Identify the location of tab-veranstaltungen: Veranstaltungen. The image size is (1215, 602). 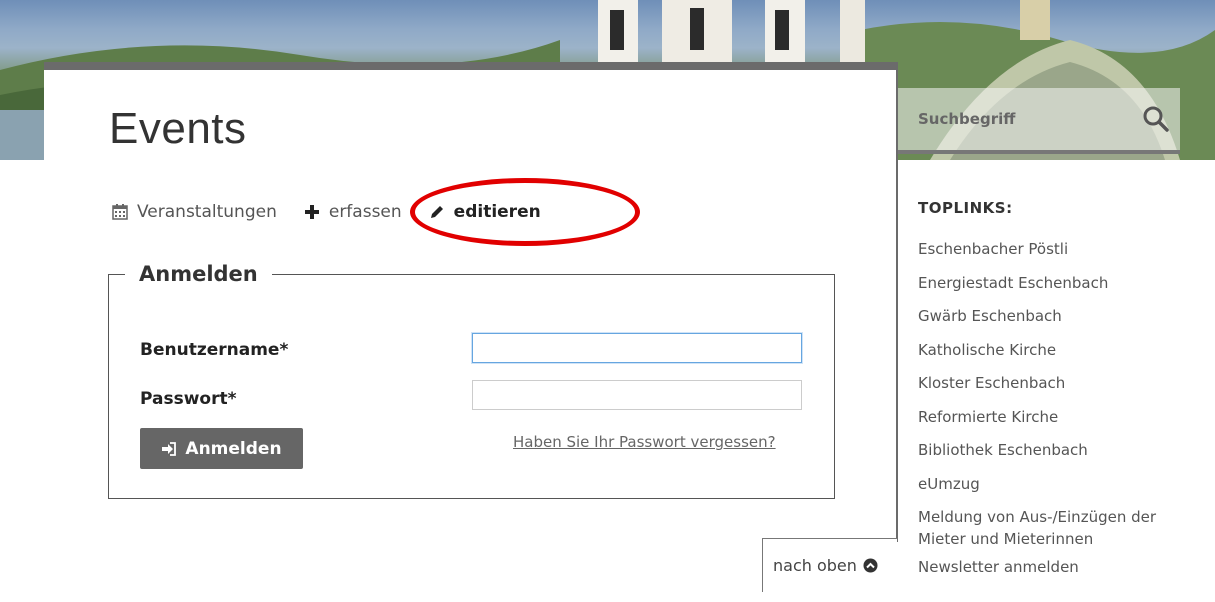
(194, 212).